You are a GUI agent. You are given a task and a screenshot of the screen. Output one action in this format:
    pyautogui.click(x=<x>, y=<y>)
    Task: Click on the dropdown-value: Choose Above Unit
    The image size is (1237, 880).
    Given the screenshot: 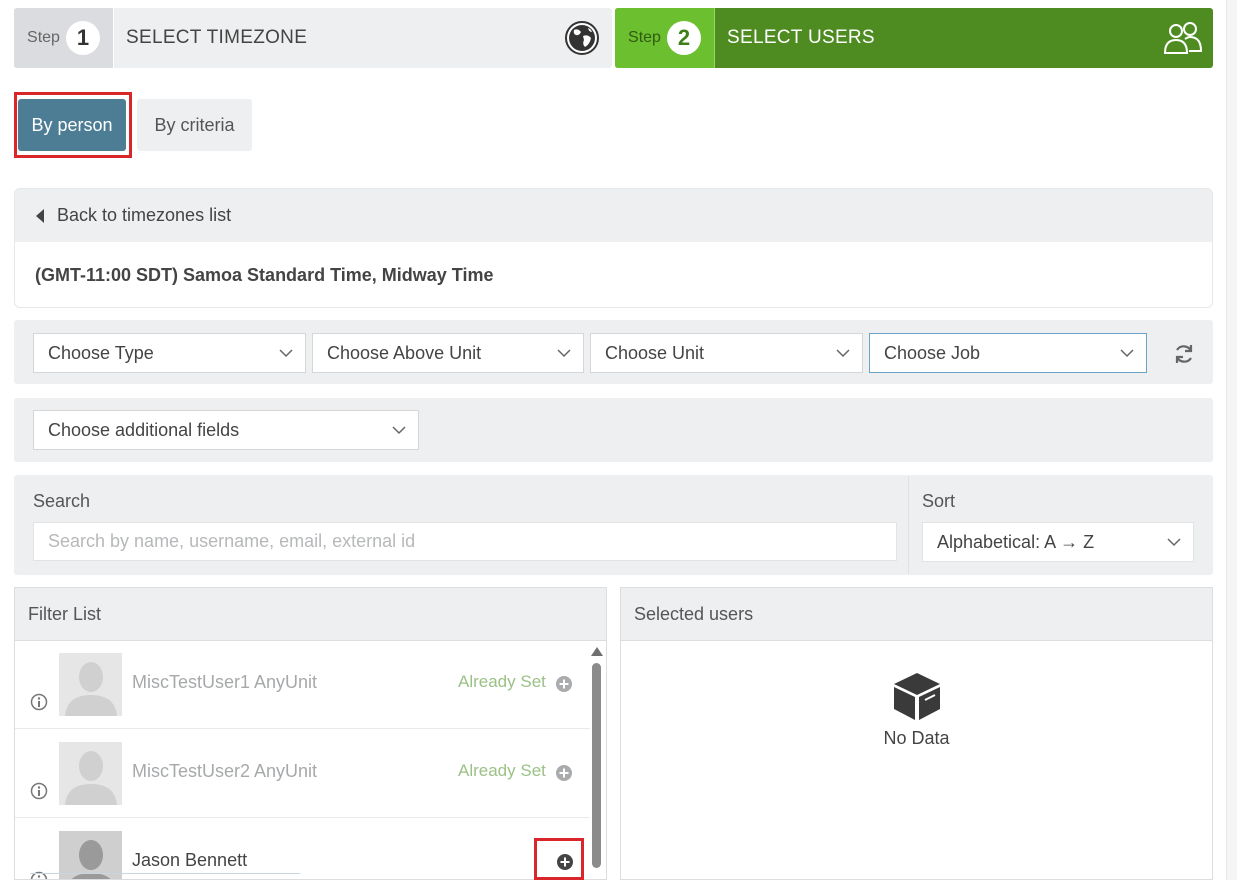 What is the action you would take?
    pyautogui.click(x=404, y=352)
    